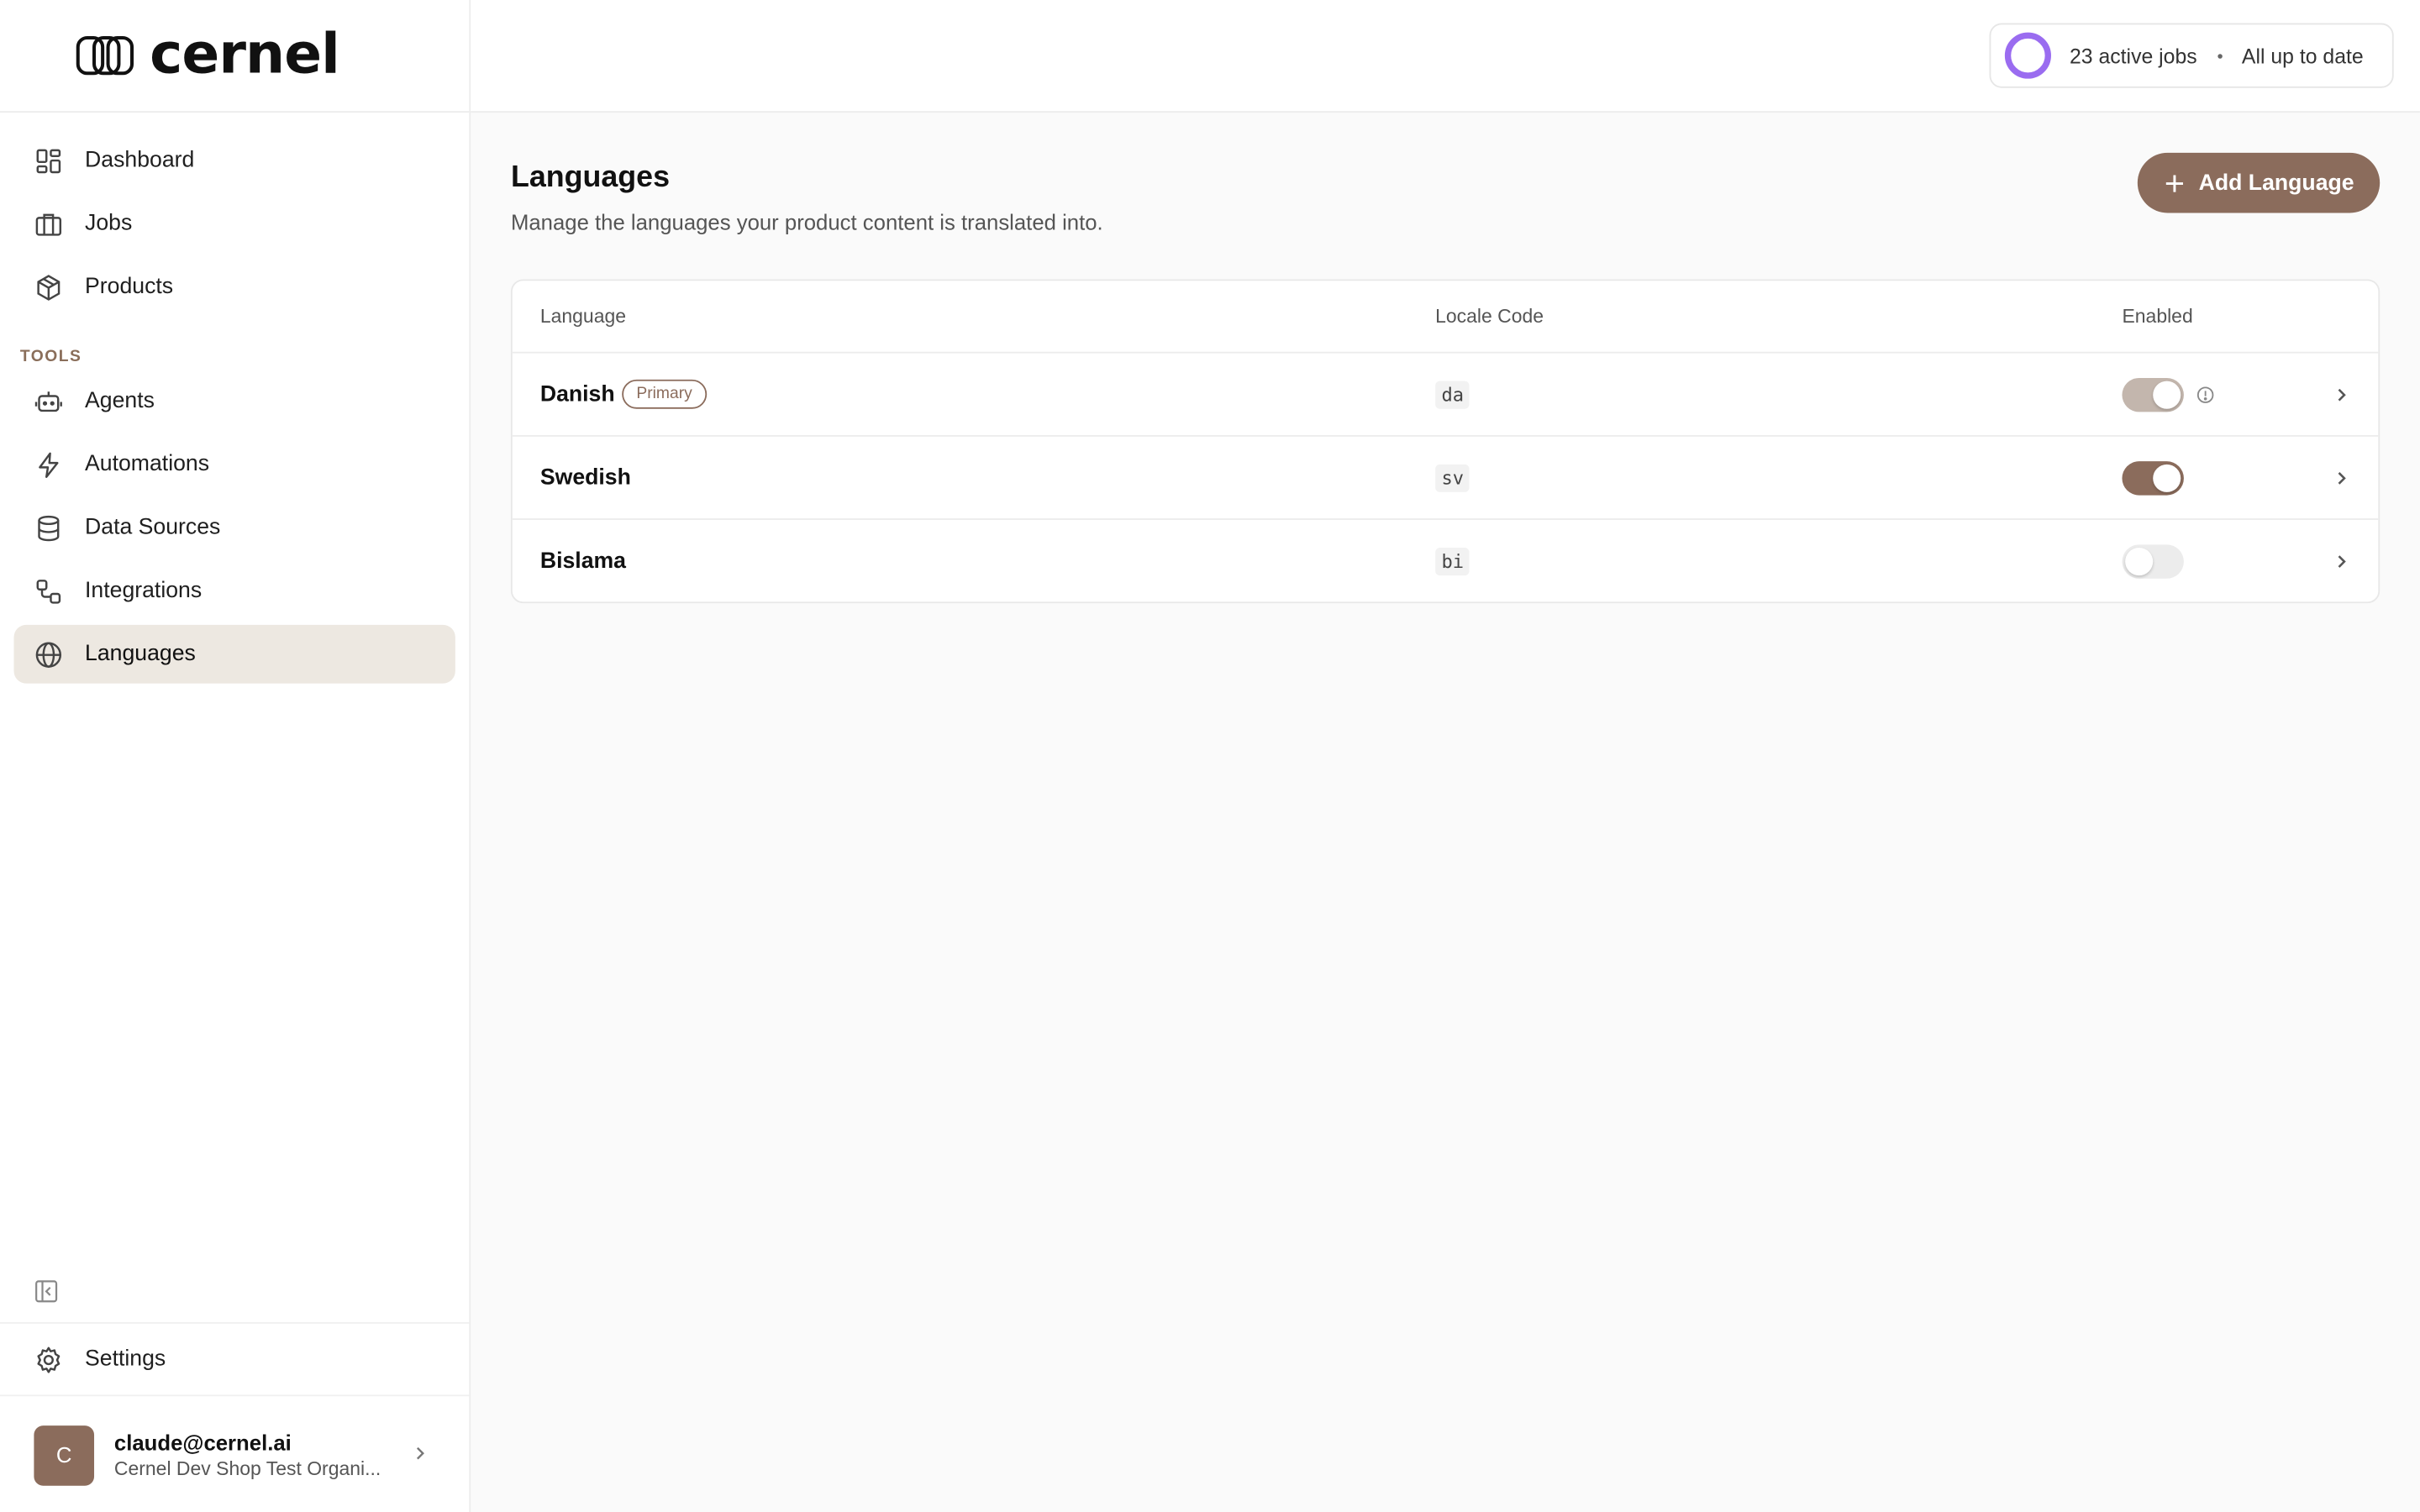  Describe the element at coordinates (2133, 55) in the screenshot. I see `active-jobs-count: 23 active jobs` at that location.